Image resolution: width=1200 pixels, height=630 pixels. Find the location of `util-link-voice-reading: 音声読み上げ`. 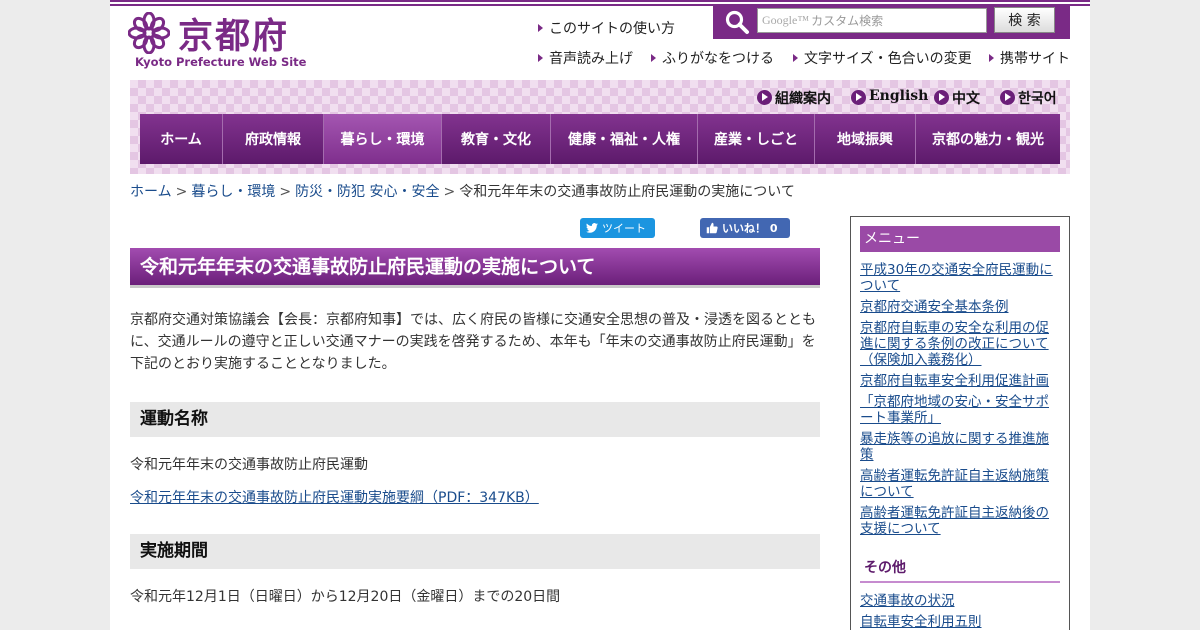

util-link-voice-reading: 音声読み上げ is located at coordinates (585, 58).